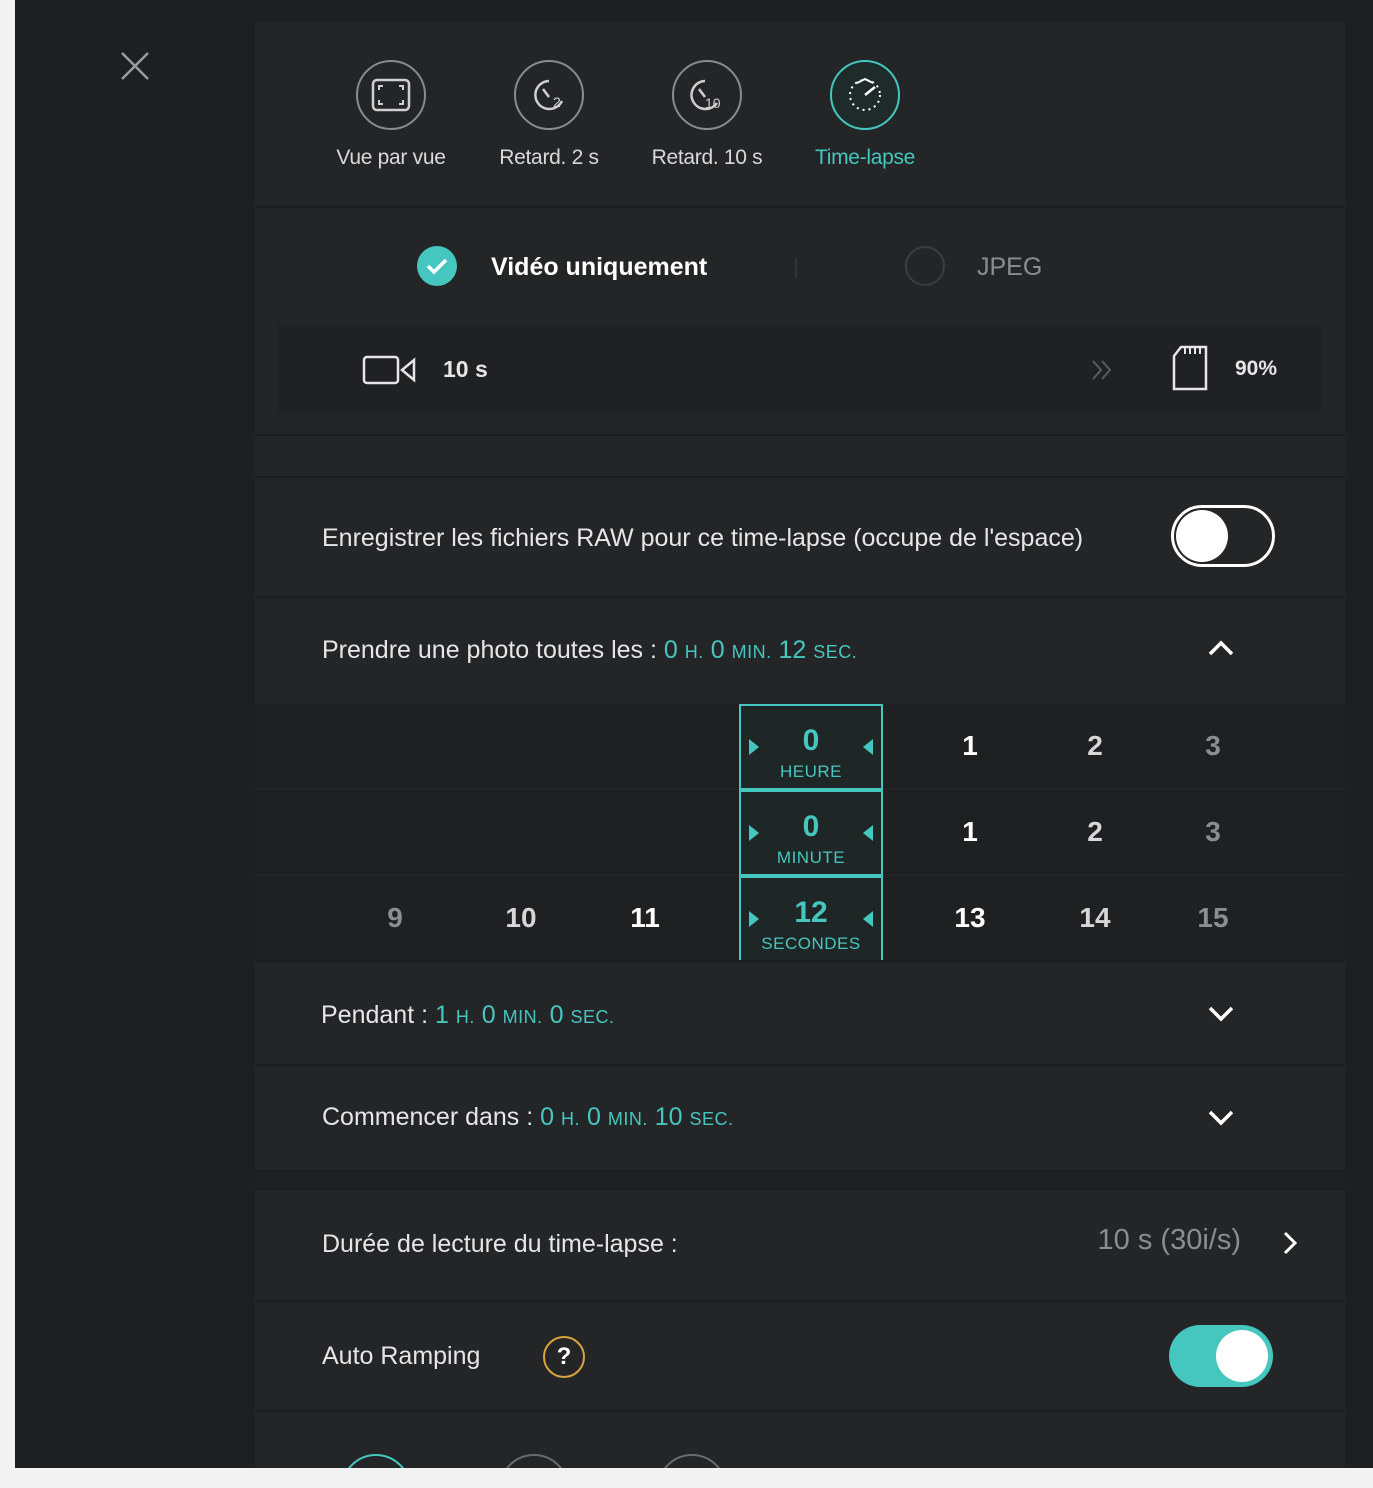 This screenshot has width=1373, height=1488. Describe the element at coordinates (810, 771) in the screenshot. I see `hours-unit: HEURE` at that location.